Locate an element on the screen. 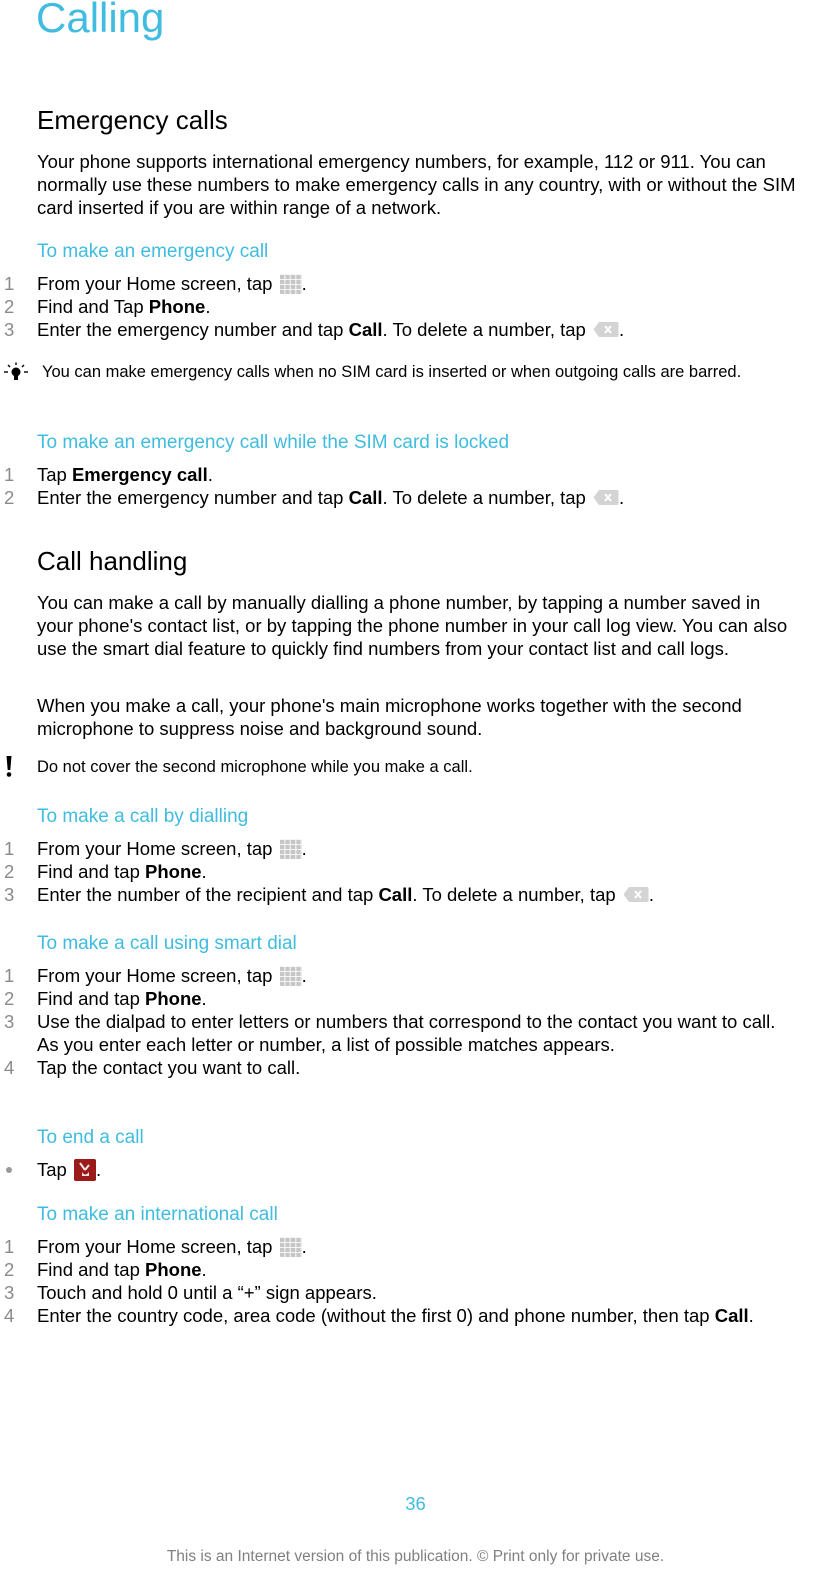 This screenshot has height=1588, width=831. step-text: Tap the contact you want to call. is located at coordinates (169, 1067).